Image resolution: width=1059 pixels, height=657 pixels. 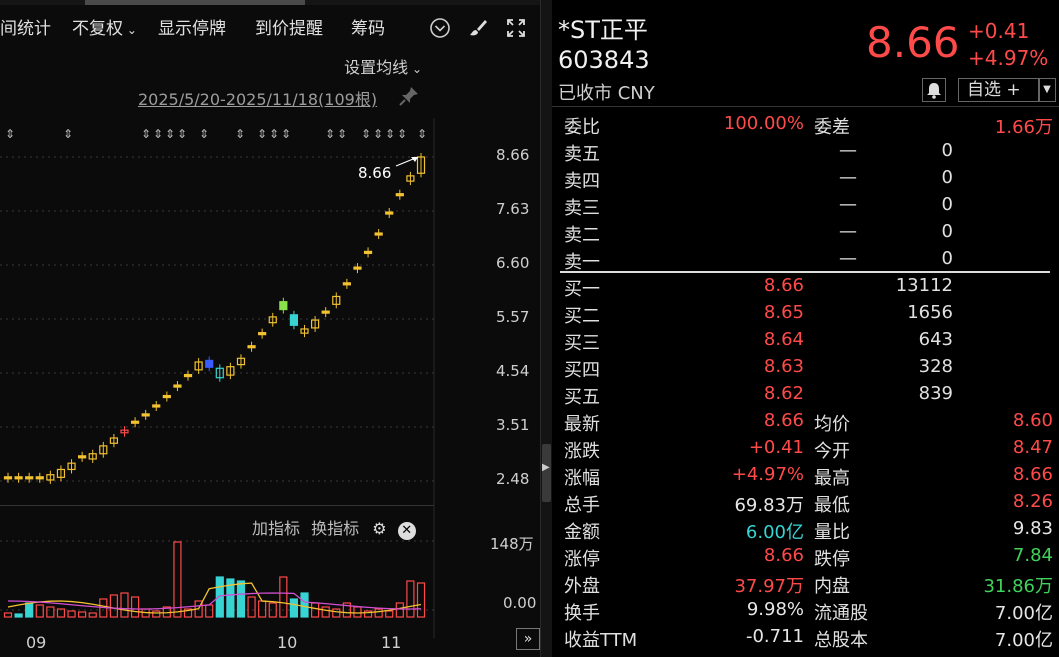 What do you see at coordinates (368, 26) in the screenshot?
I see `toolbar-chips: 筹码` at bounding box center [368, 26].